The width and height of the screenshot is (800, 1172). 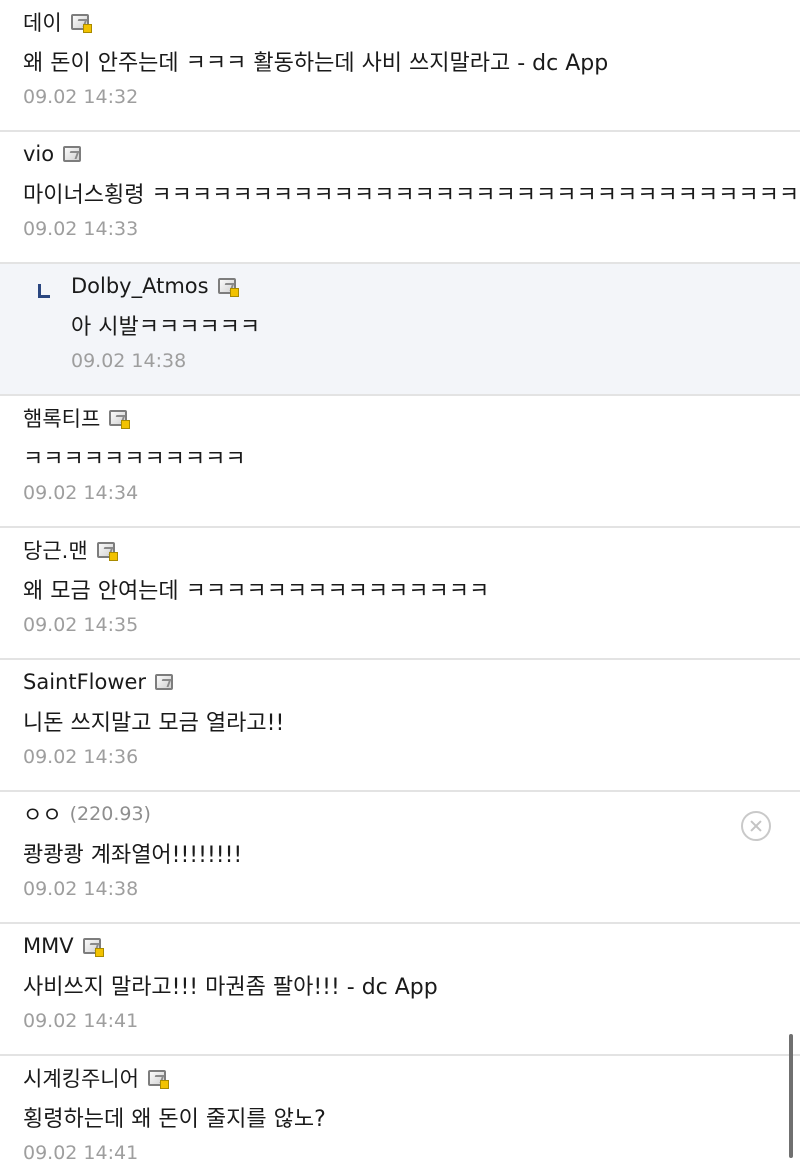 What do you see at coordinates (38, 154) in the screenshot?
I see `comment-author: vio` at bounding box center [38, 154].